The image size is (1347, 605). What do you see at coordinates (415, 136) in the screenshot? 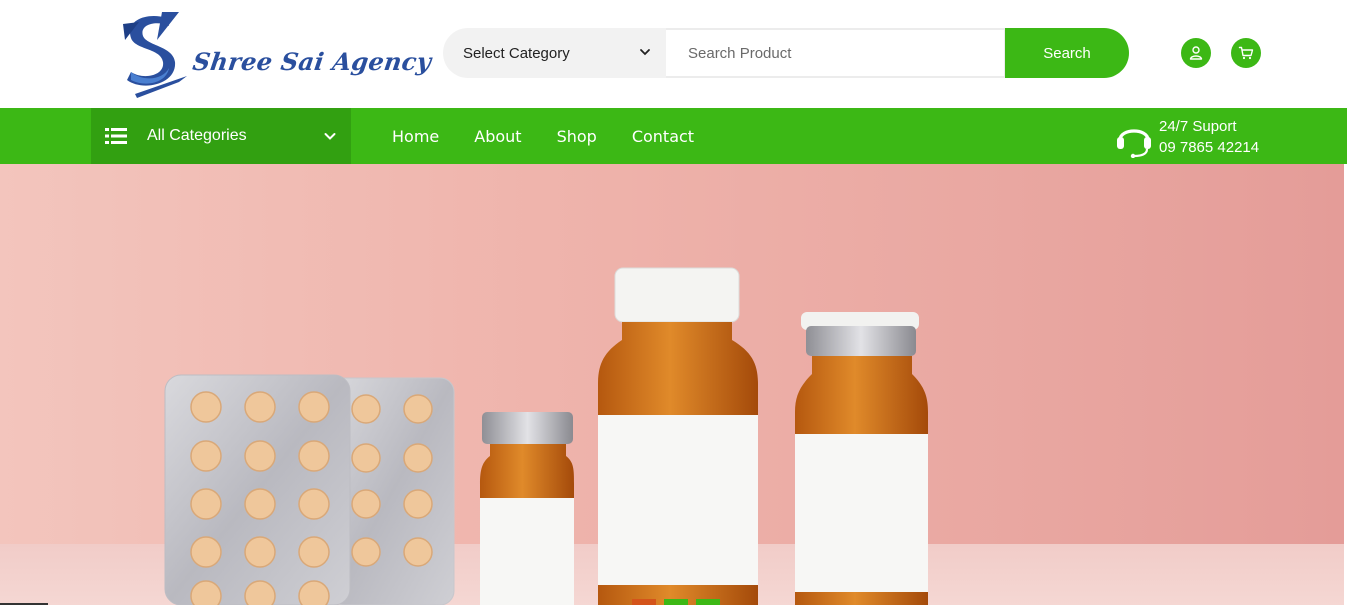
I see `nav-link-home: Home` at bounding box center [415, 136].